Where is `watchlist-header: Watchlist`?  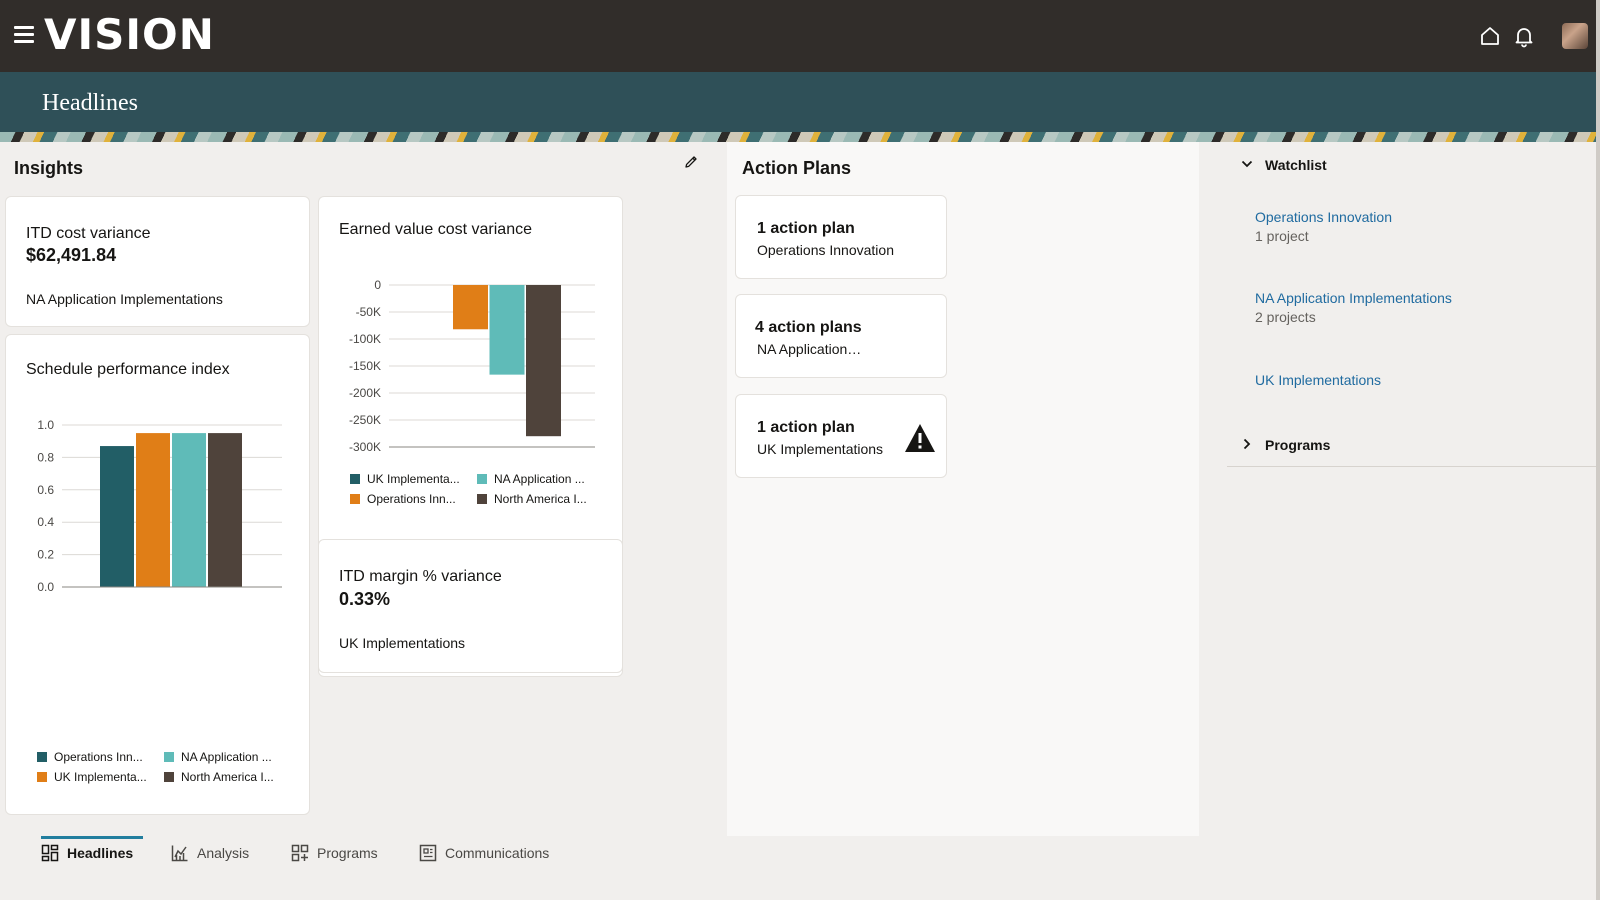 watchlist-header: Watchlist is located at coordinates (1296, 165).